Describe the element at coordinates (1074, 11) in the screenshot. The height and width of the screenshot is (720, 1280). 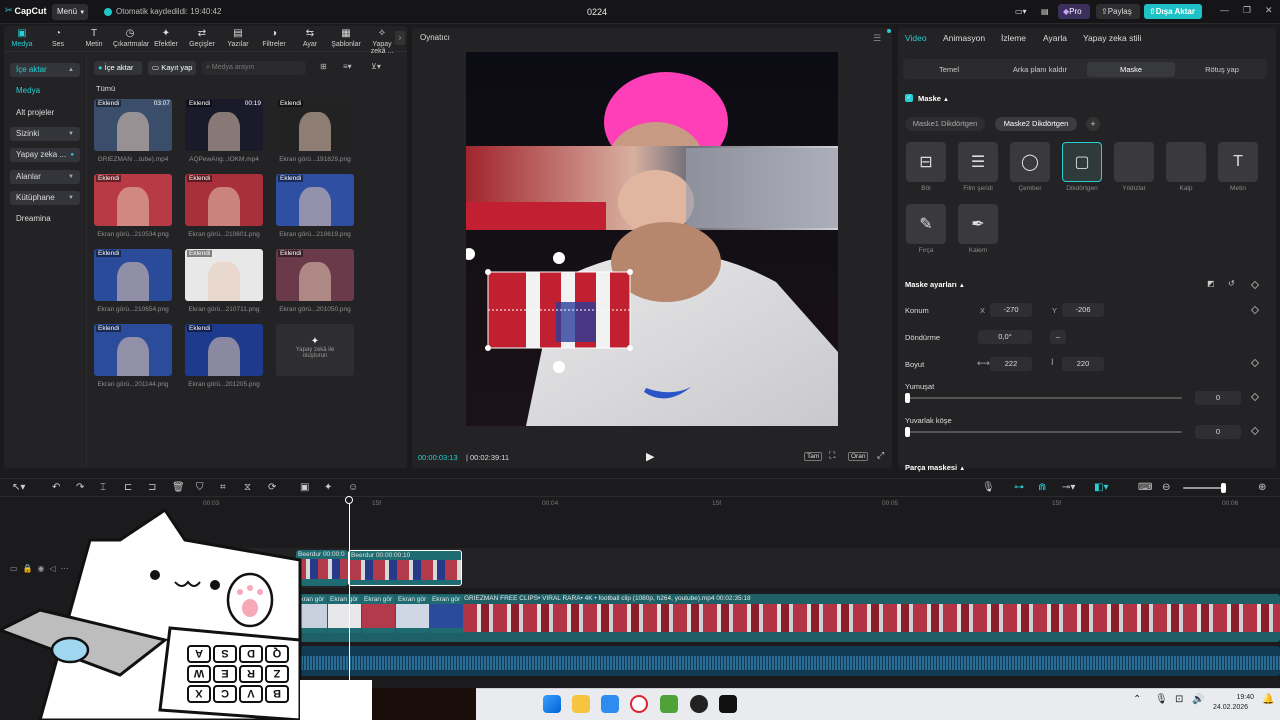
I see `pro-button: ◆Pro` at that location.